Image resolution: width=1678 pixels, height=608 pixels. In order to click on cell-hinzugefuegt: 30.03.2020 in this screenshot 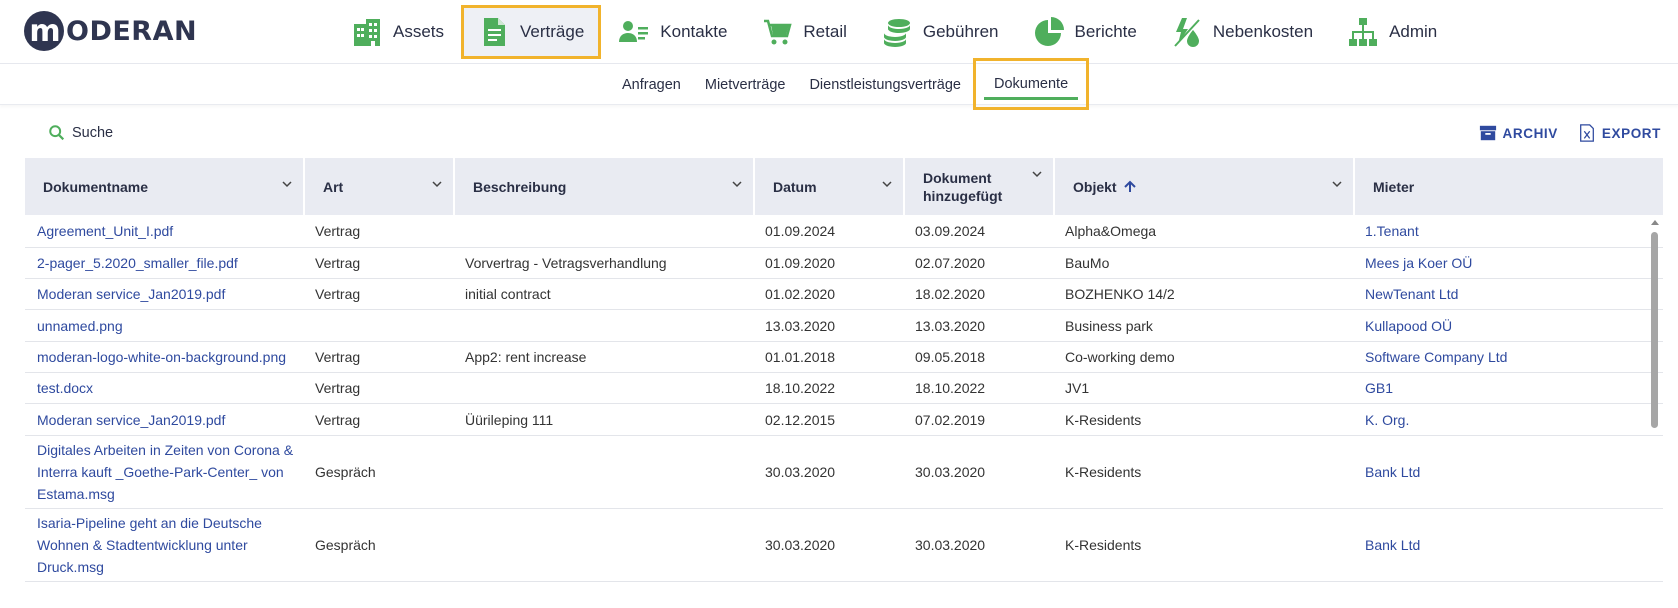, I will do `click(950, 472)`.